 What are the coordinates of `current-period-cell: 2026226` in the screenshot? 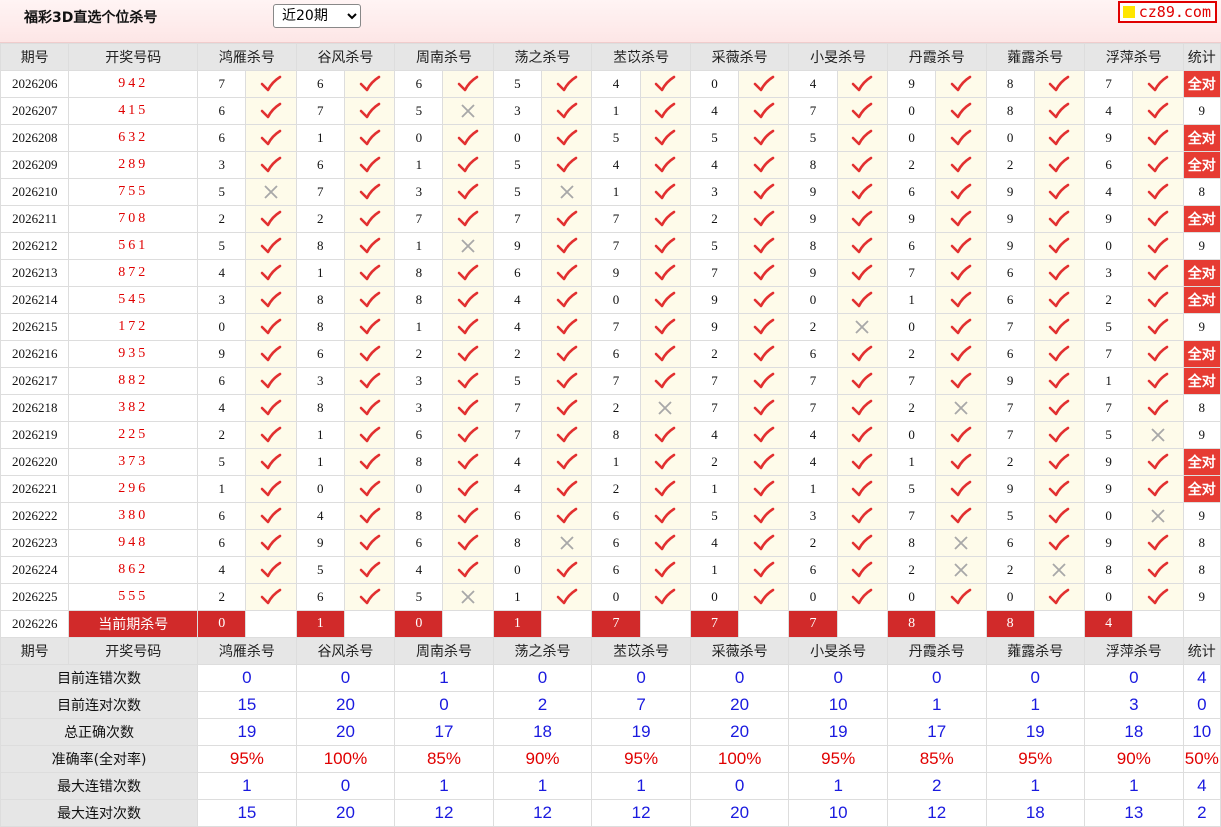 It's located at (35, 624).